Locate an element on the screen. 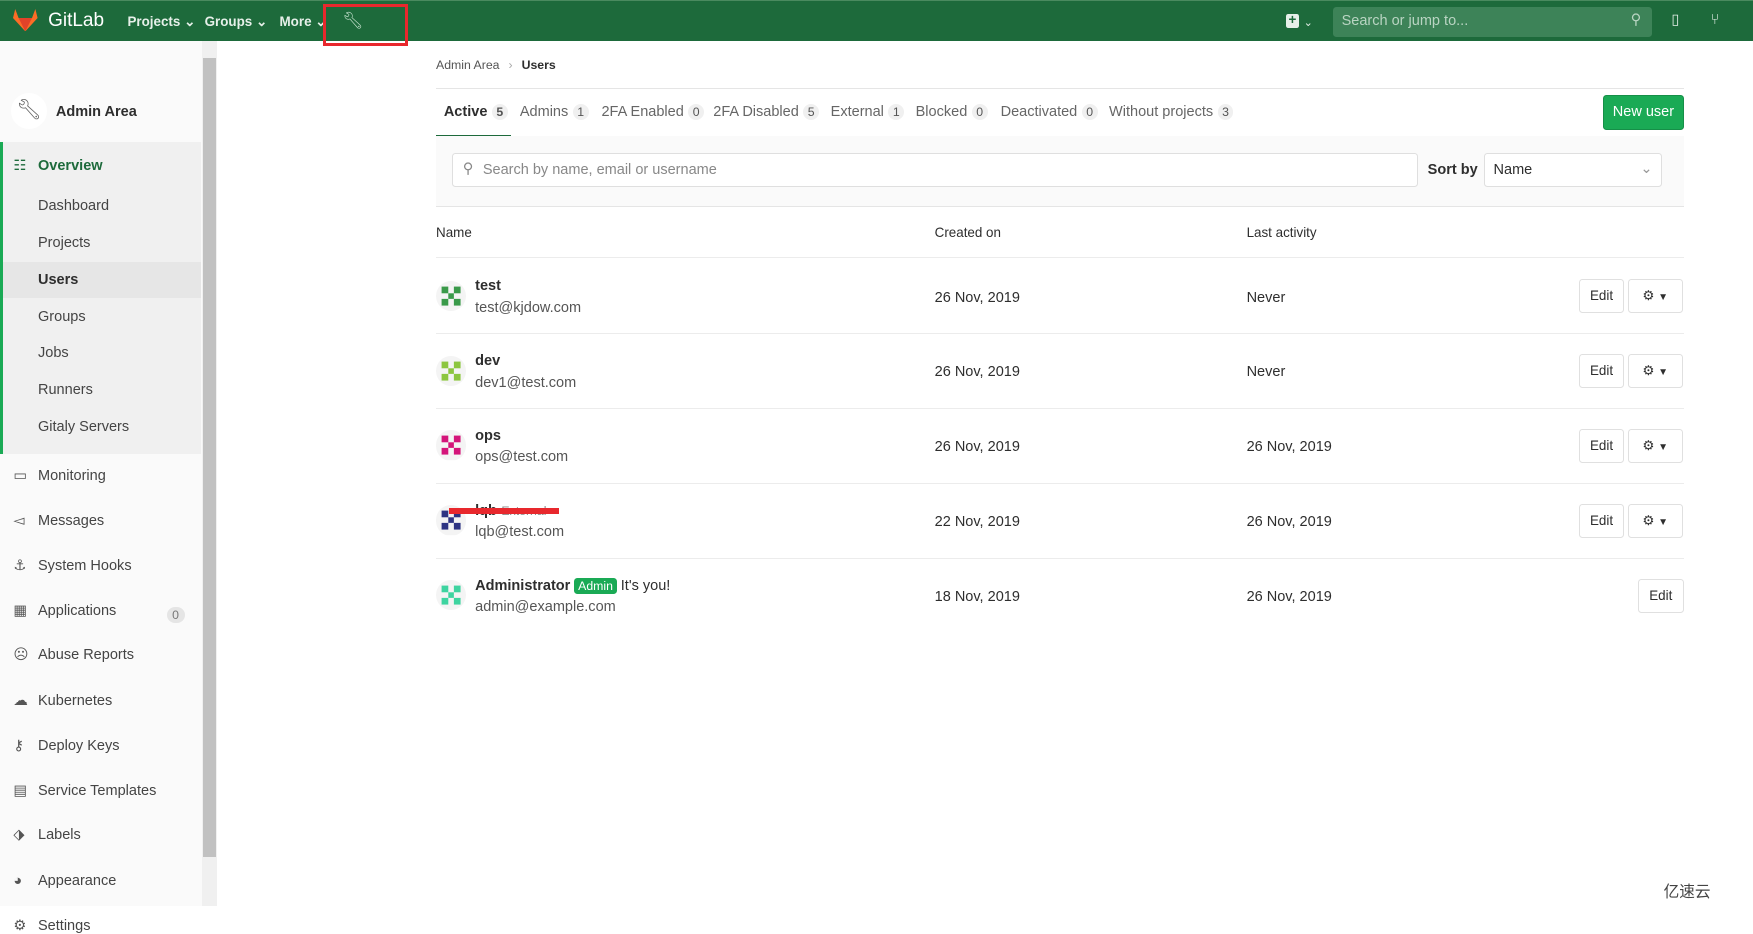 The width and height of the screenshot is (1753, 934). sidebar-item-overview: Overview is located at coordinates (70, 166).